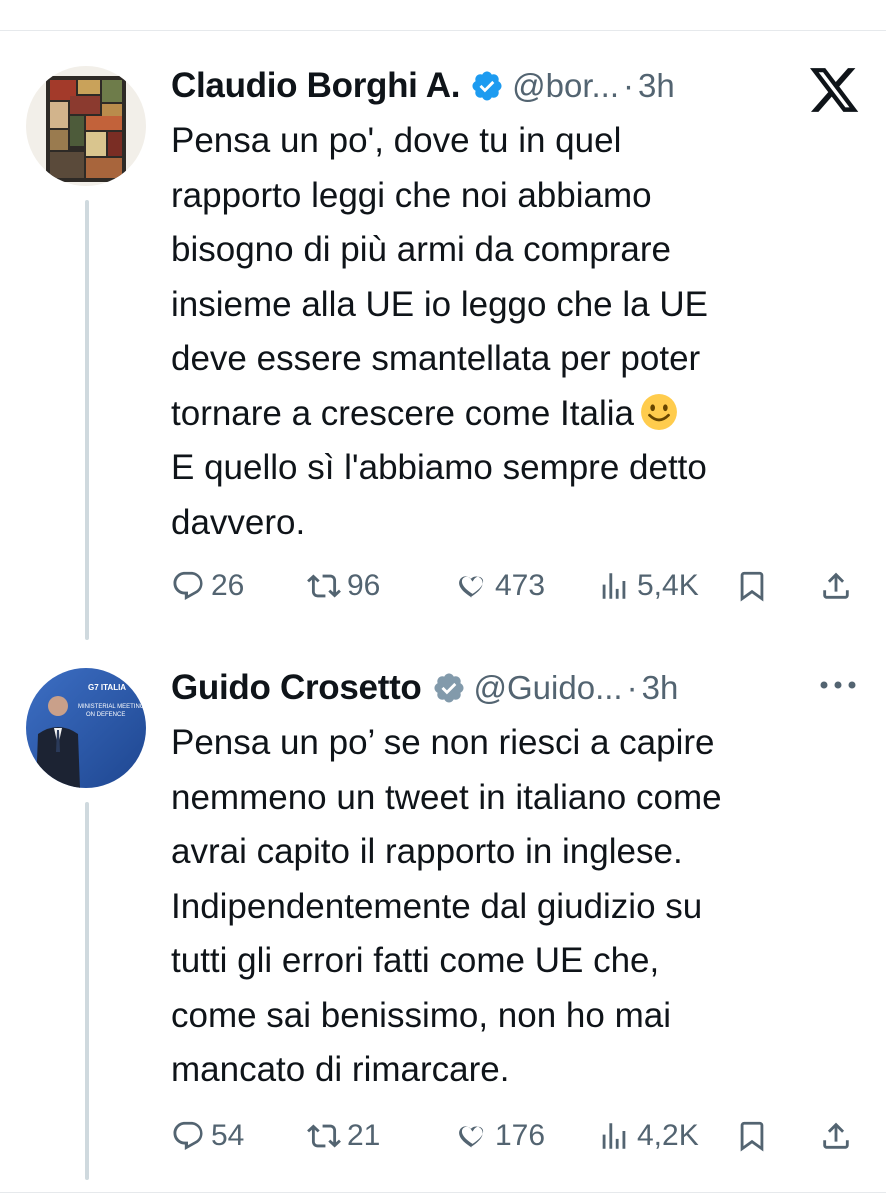 This screenshot has height=1200, width=886. Describe the element at coordinates (443, 1192) in the screenshot. I see `bottom-divider` at that location.